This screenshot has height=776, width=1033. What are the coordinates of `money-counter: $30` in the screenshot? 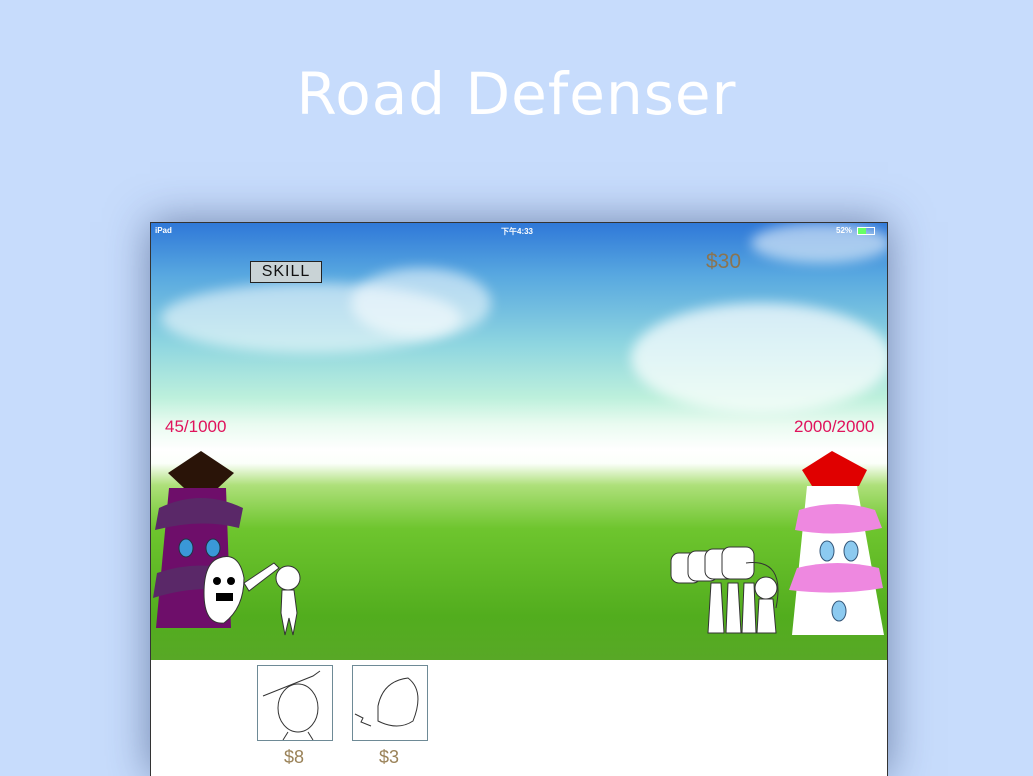 It's located at (724, 261).